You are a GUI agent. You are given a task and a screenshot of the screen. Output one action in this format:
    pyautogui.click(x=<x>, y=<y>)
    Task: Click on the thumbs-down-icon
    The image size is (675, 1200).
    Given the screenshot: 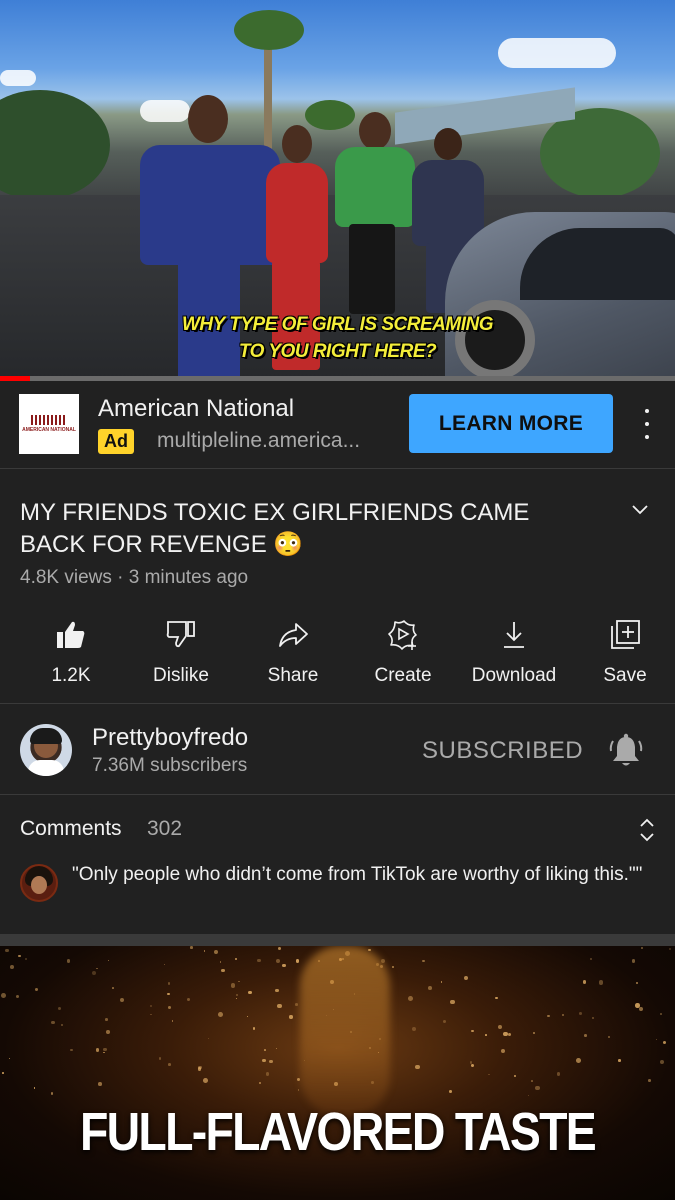 What is the action you would take?
    pyautogui.click(x=180, y=634)
    